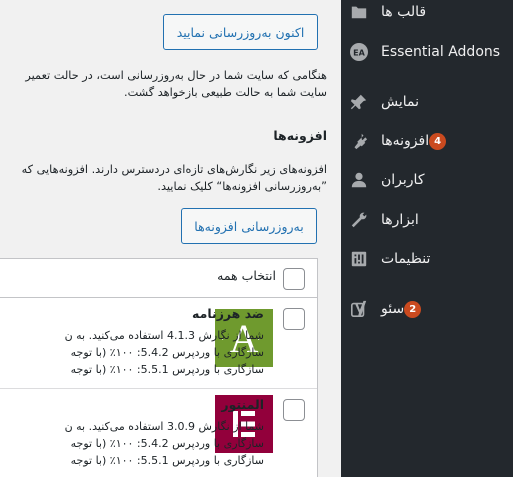  What do you see at coordinates (359, 220) in the screenshot?
I see `wrench-icon` at bounding box center [359, 220].